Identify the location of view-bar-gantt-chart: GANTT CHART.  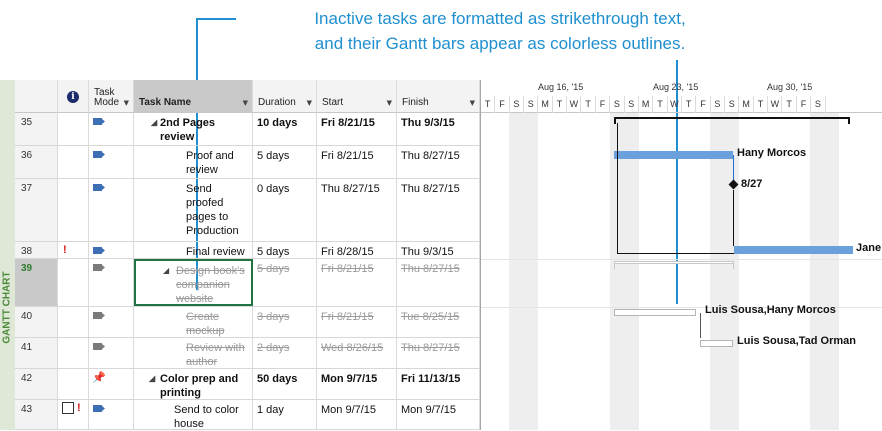
(7, 255).